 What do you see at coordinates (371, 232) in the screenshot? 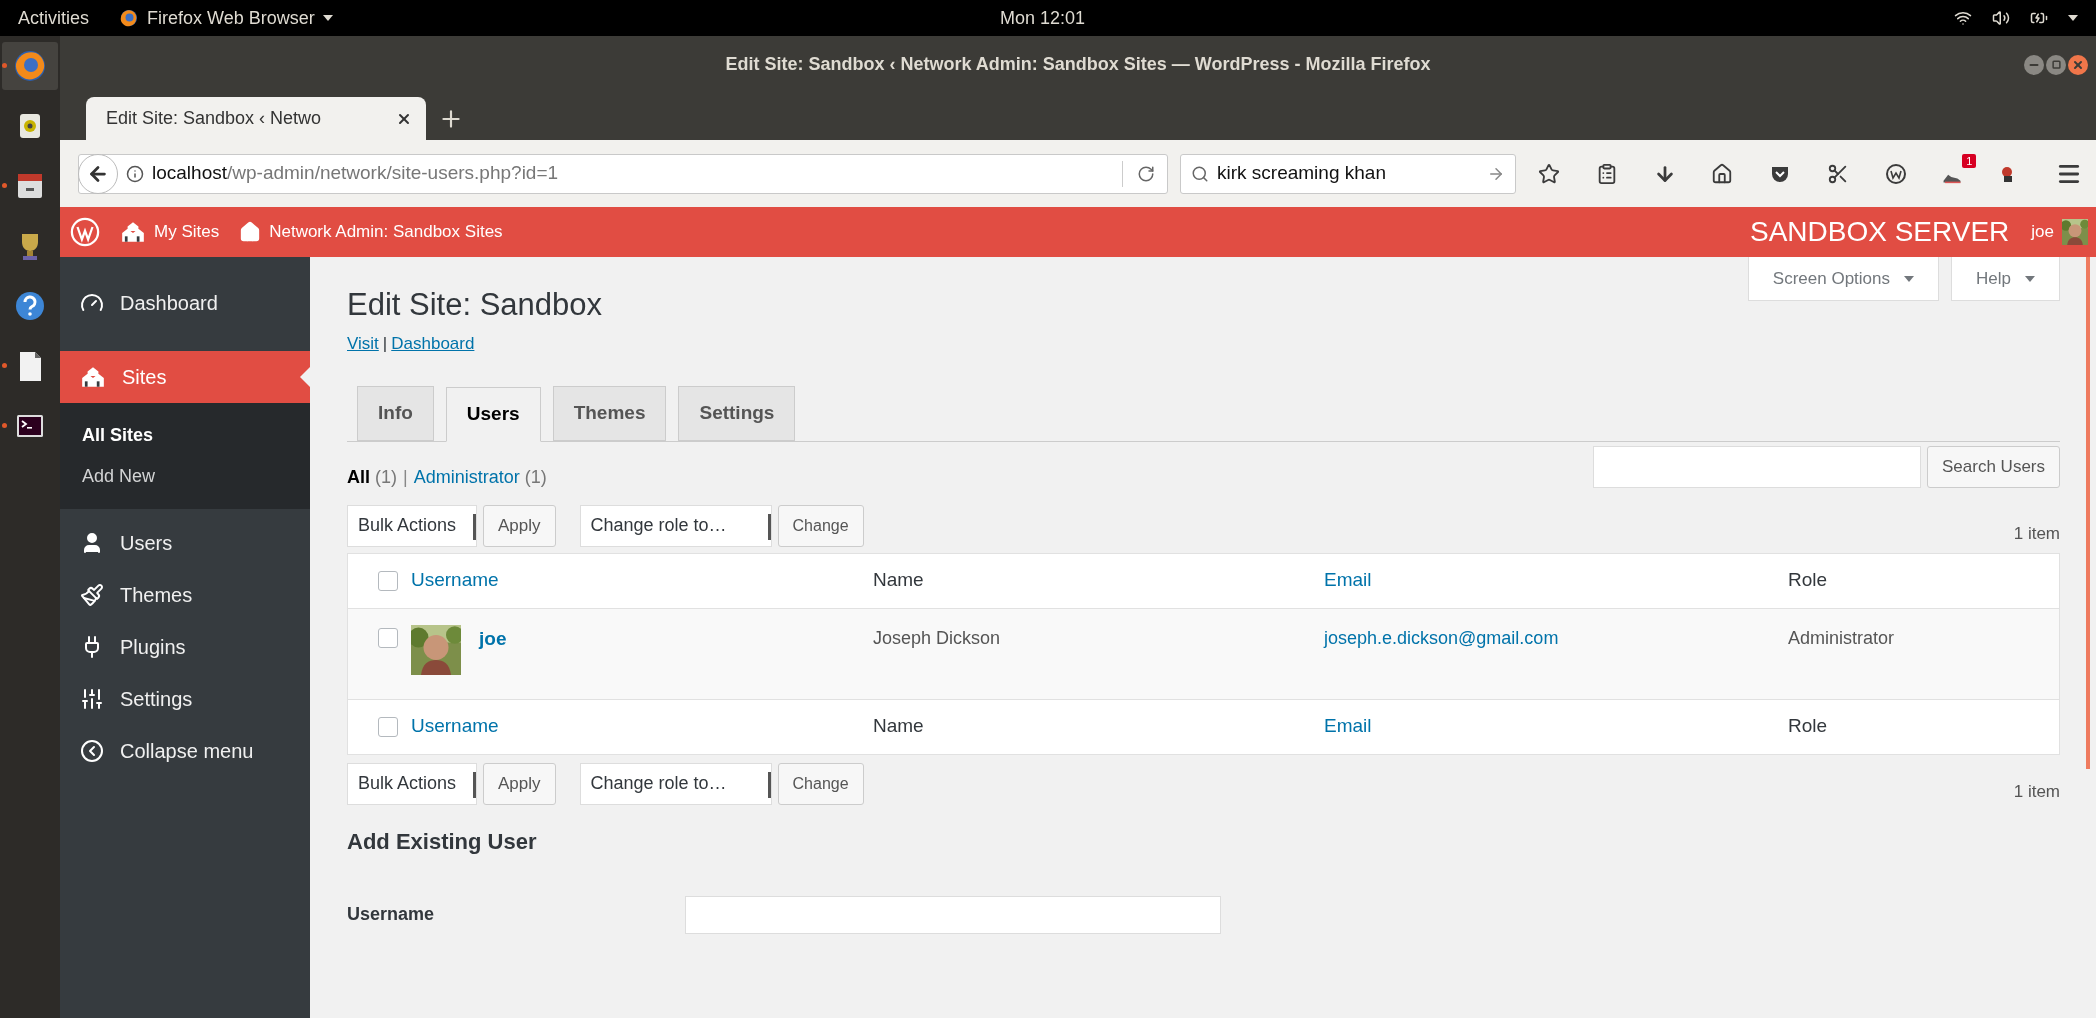
I see `admin-bar-link: Network Admin: Sandbox Sites` at bounding box center [371, 232].